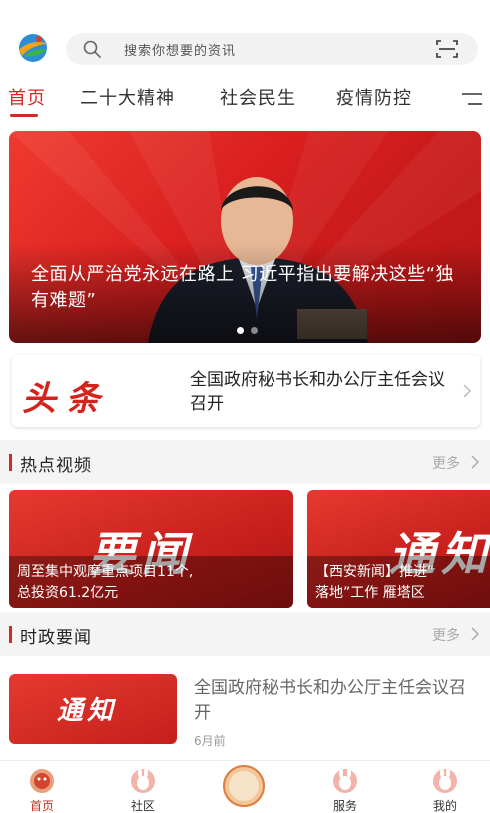  I want to click on nav-mine: 我的, so click(445, 787).